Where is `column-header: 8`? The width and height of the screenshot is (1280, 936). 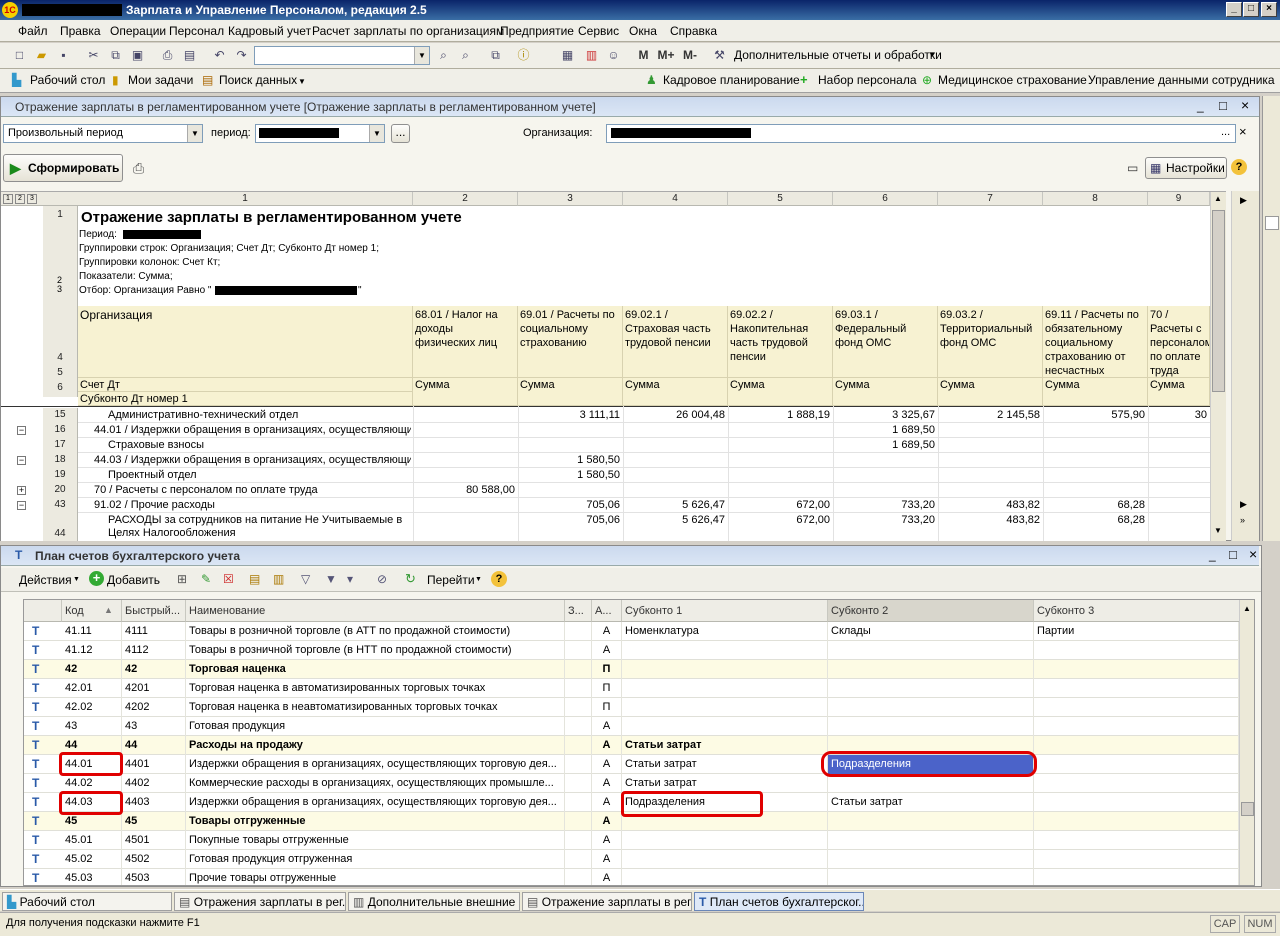
column-header: 8 is located at coordinates (1095, 199).